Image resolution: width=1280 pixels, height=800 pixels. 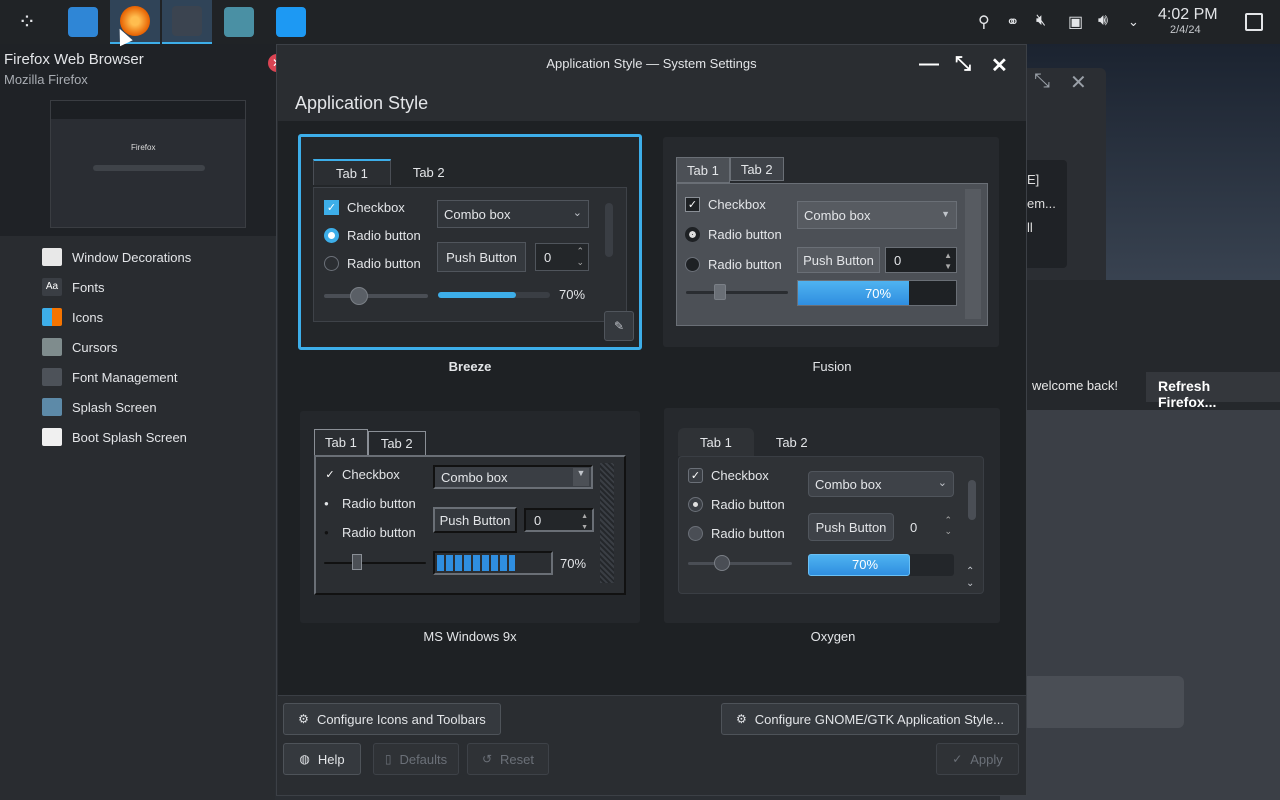 I want to click on kde-application-launcher-icon: ⁘, so click(x=27, y=22).